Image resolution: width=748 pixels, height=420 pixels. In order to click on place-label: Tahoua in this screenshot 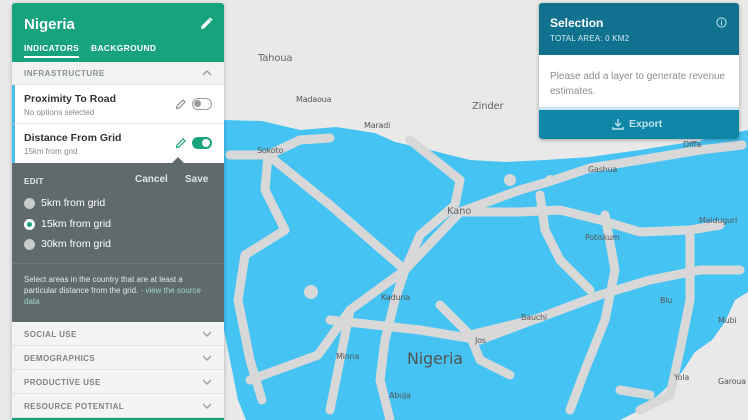, I will do `click(275, 58)`.